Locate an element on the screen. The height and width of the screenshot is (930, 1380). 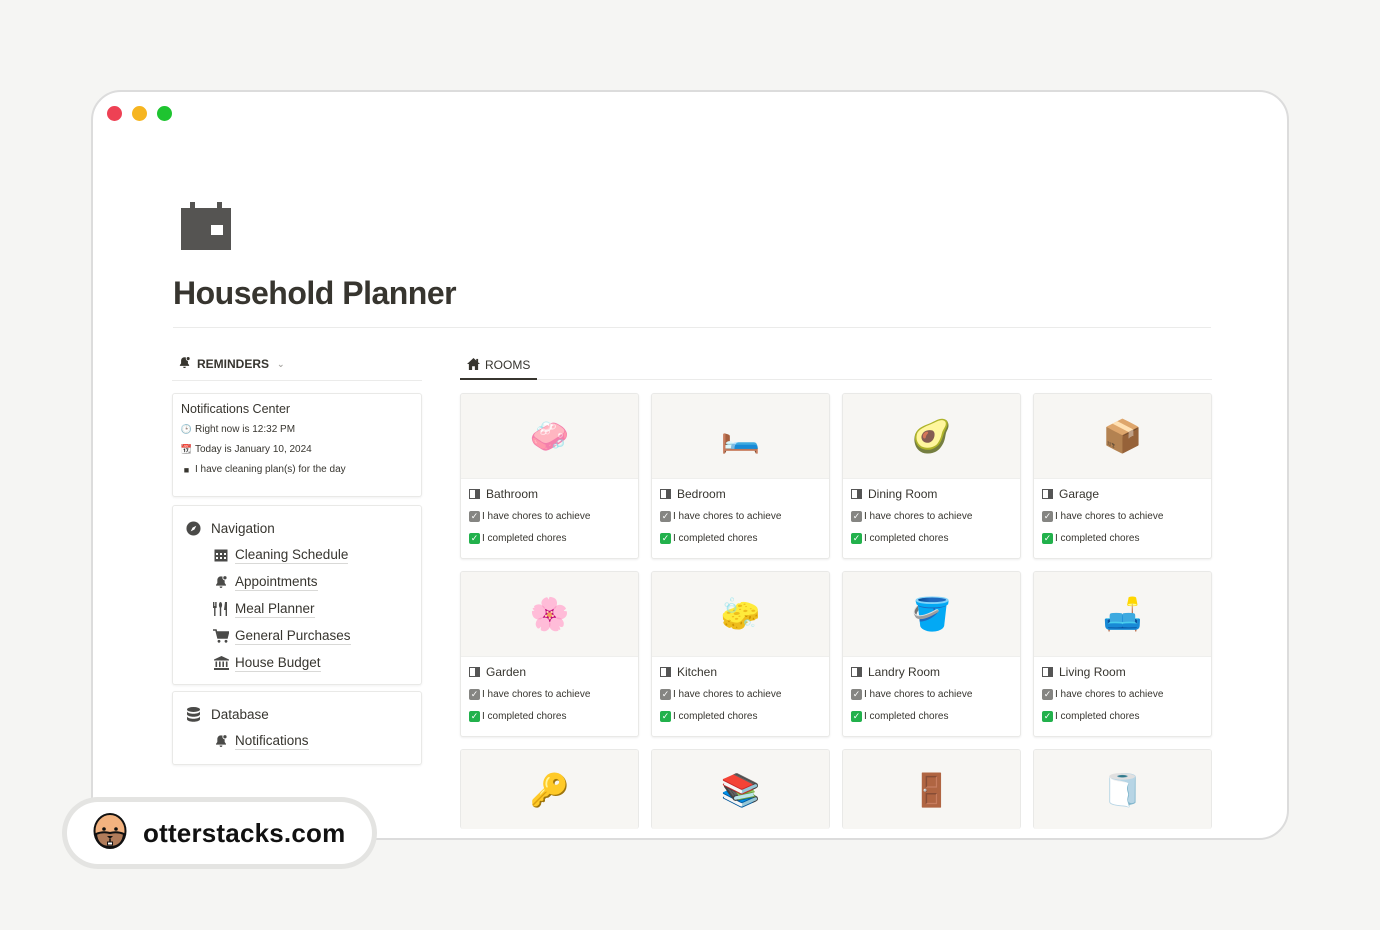
card-cover: 🔑 is located at coordinates (549, 789).